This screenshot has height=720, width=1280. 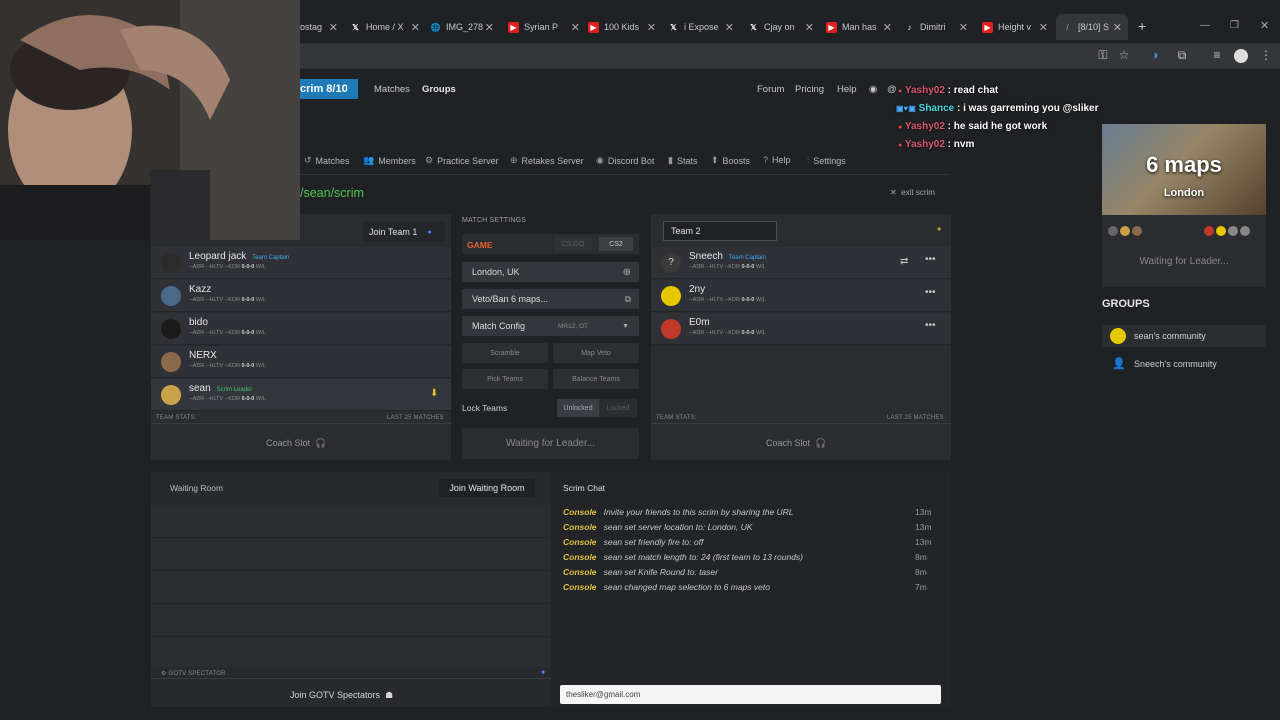 What do you see at coordinates (596, 353) in the screenshot?
I see `map-veto-button: Map Veto` at bounding box center [596, 353].